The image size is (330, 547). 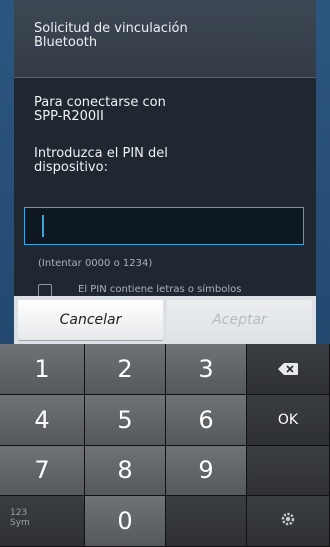 I want to click on key-8: 8, so click(x=125, y=471).